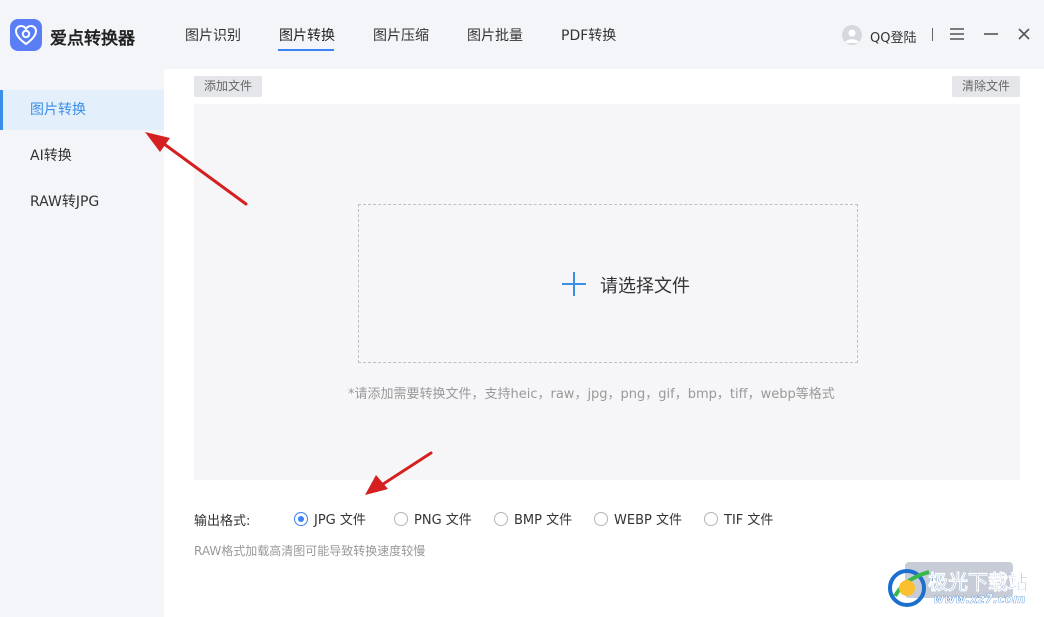 This screenshot has height=617, width=1044. I want to click on tab-image-compress: 图片压缩, so click(401, 35).